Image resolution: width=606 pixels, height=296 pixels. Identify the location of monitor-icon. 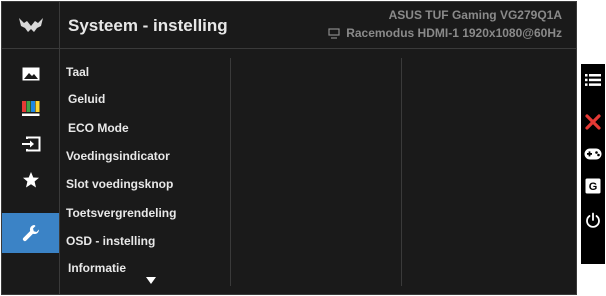
(334, 33).